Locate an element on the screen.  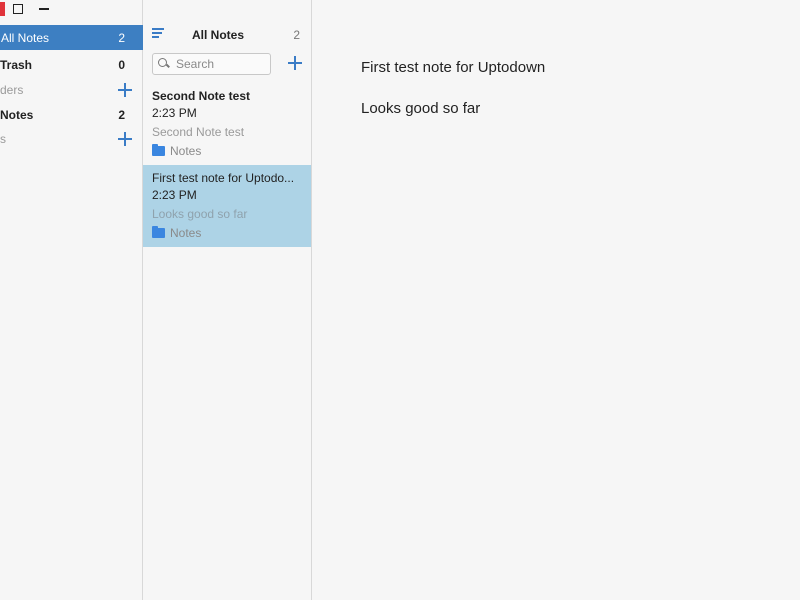
maximize-window-button is located at coordinates (18, 9).